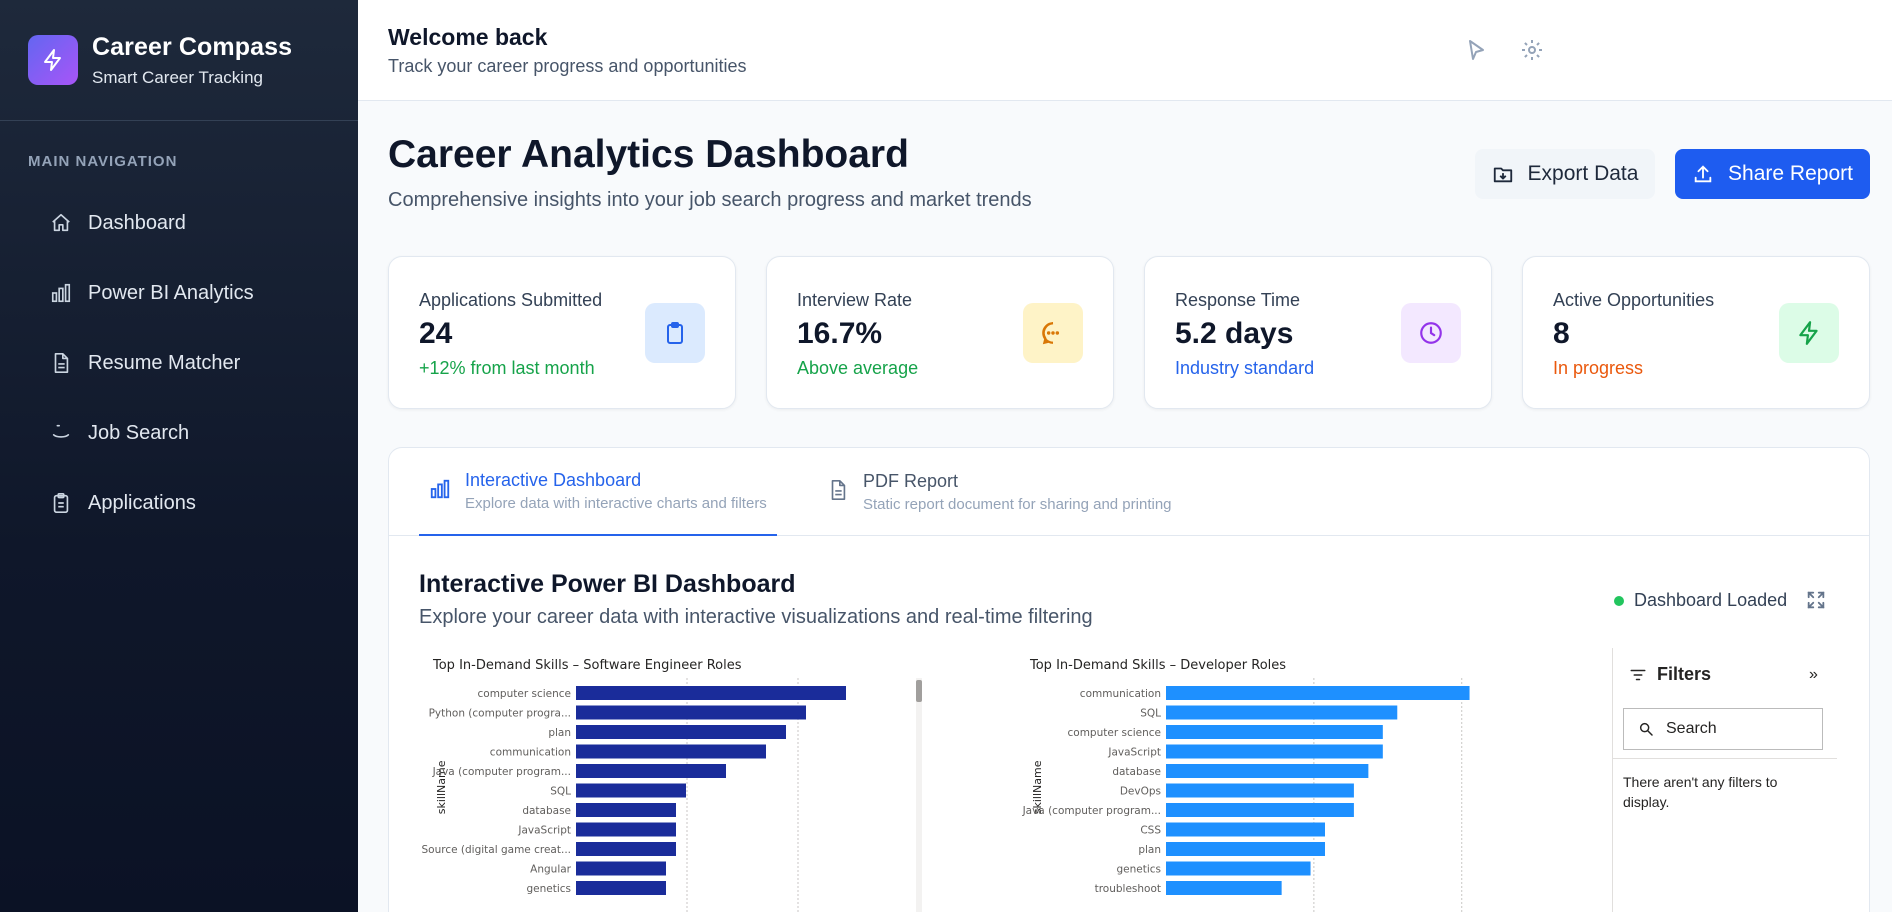  What do you see at coordinates (61, 223) in the screenshot?
I see `home-icon` at bounding box center [61, 223].